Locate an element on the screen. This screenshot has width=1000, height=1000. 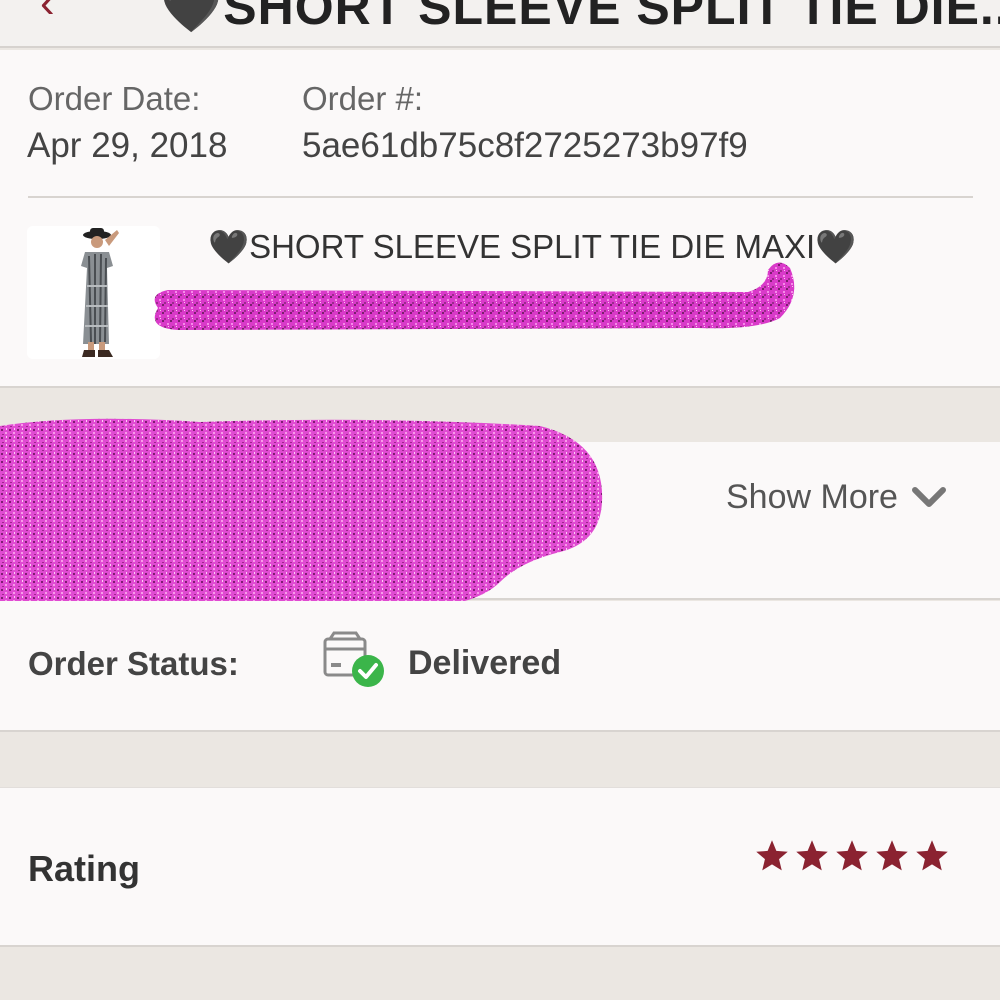
star-rating is located at coordinates (852, 856).